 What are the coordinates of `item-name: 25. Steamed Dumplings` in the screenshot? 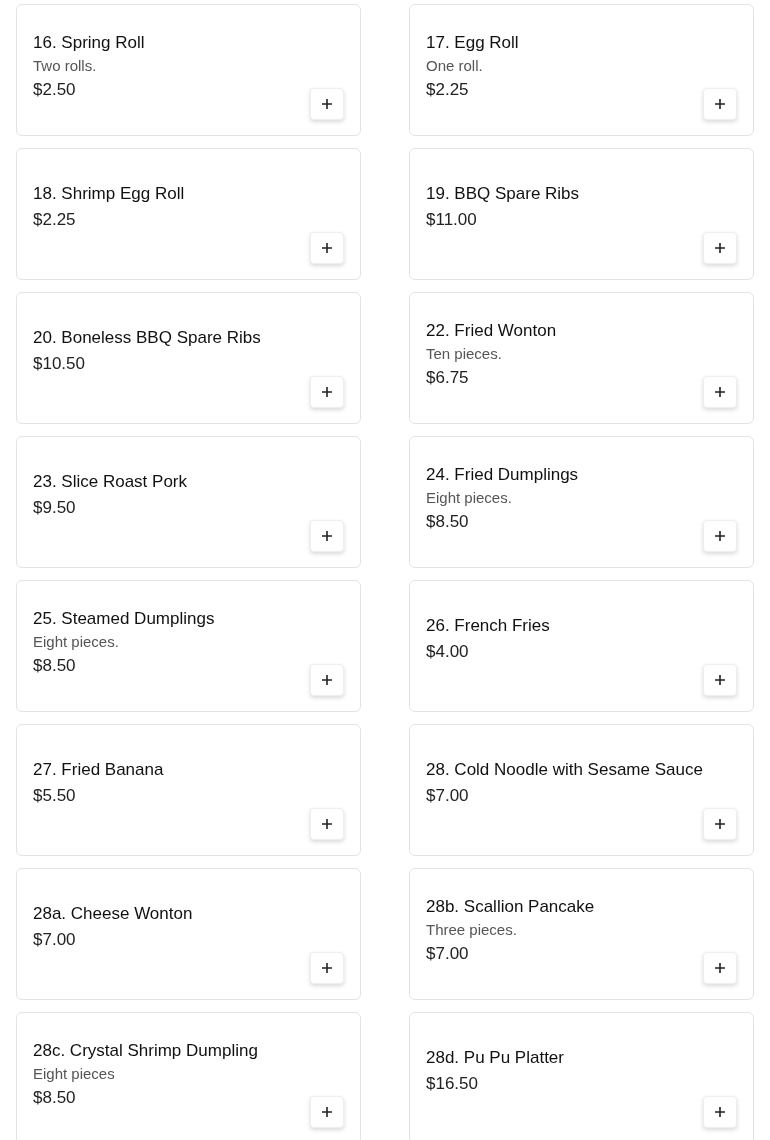 It's located at (124, 619).